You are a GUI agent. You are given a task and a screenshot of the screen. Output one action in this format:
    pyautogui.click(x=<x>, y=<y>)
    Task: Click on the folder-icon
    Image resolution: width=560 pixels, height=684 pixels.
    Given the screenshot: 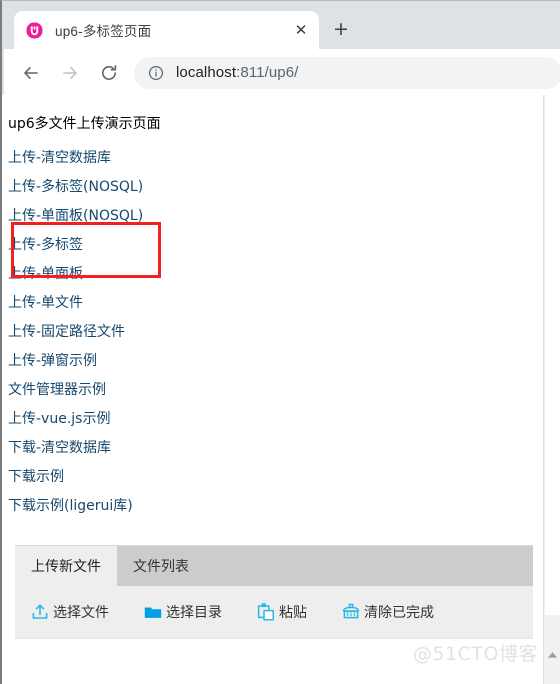 What is the action you would take?
    pyautogui.click(x=153, y=612)
    